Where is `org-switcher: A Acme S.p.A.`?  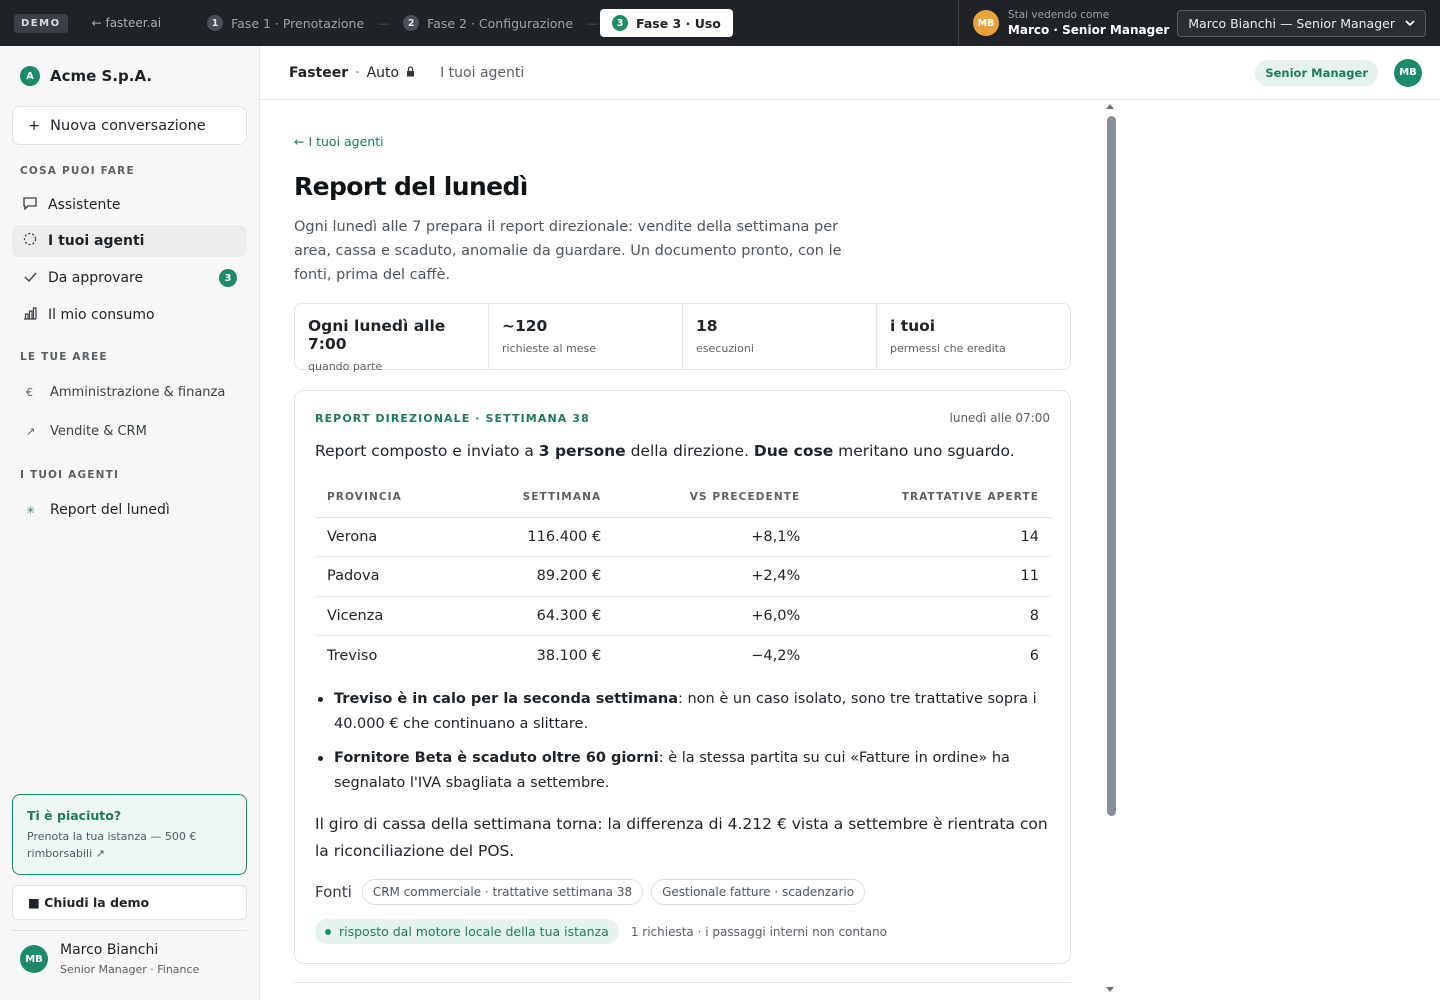
org-switcher: A Acme S.p.A. is located at coordinates (86, 76).